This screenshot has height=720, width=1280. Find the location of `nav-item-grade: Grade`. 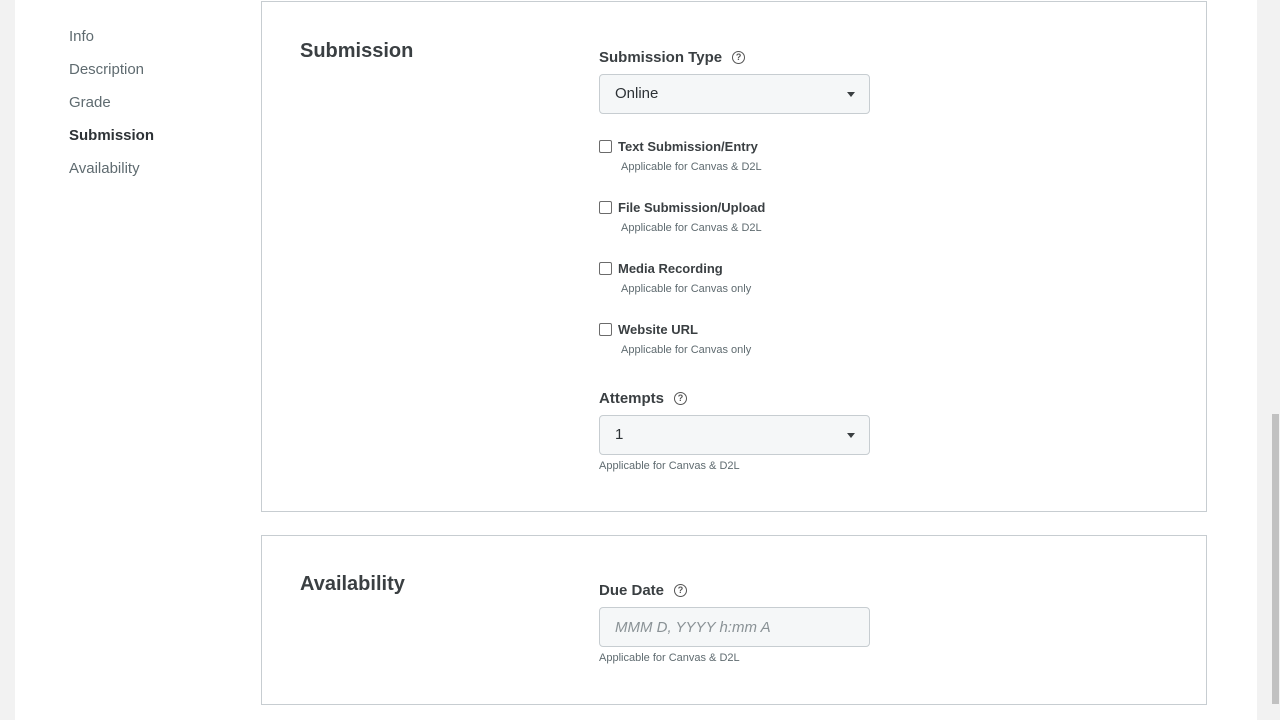

nav-item-grade: Grade is located at coordinates (111, 106).